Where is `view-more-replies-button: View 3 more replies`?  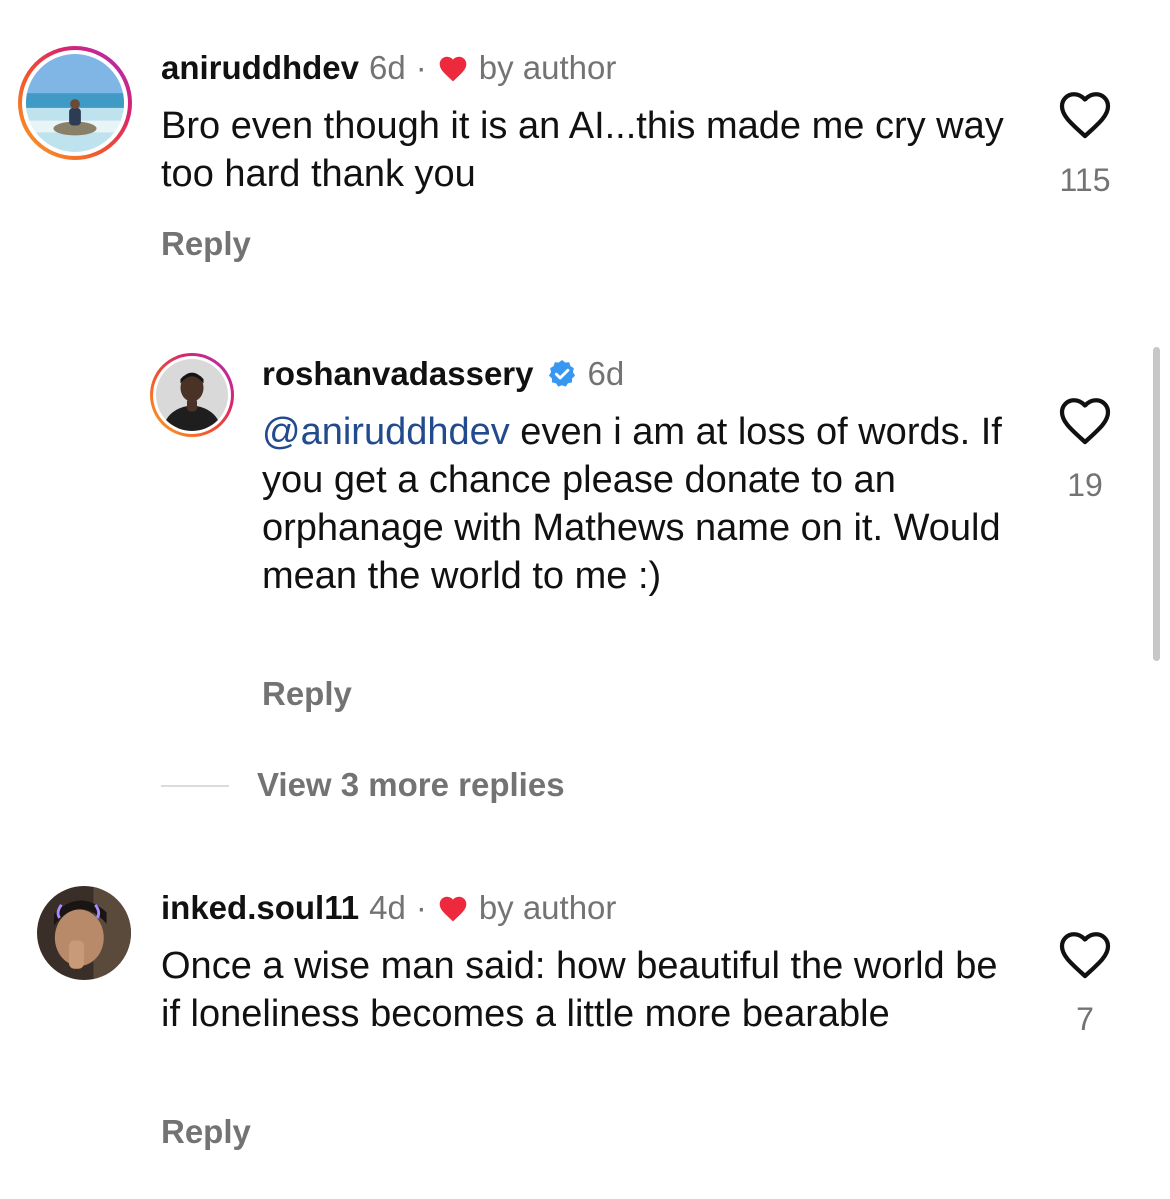 view-more-replies-button: View 3 more replies is located at coordinates (411, 785).